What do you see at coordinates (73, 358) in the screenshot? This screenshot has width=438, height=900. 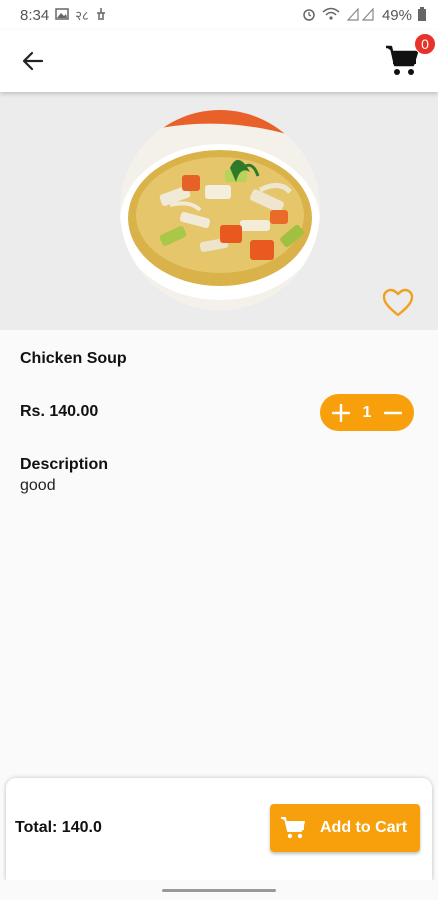 I see `product-name: Chicken Soup` at bounding box center [73, 358].